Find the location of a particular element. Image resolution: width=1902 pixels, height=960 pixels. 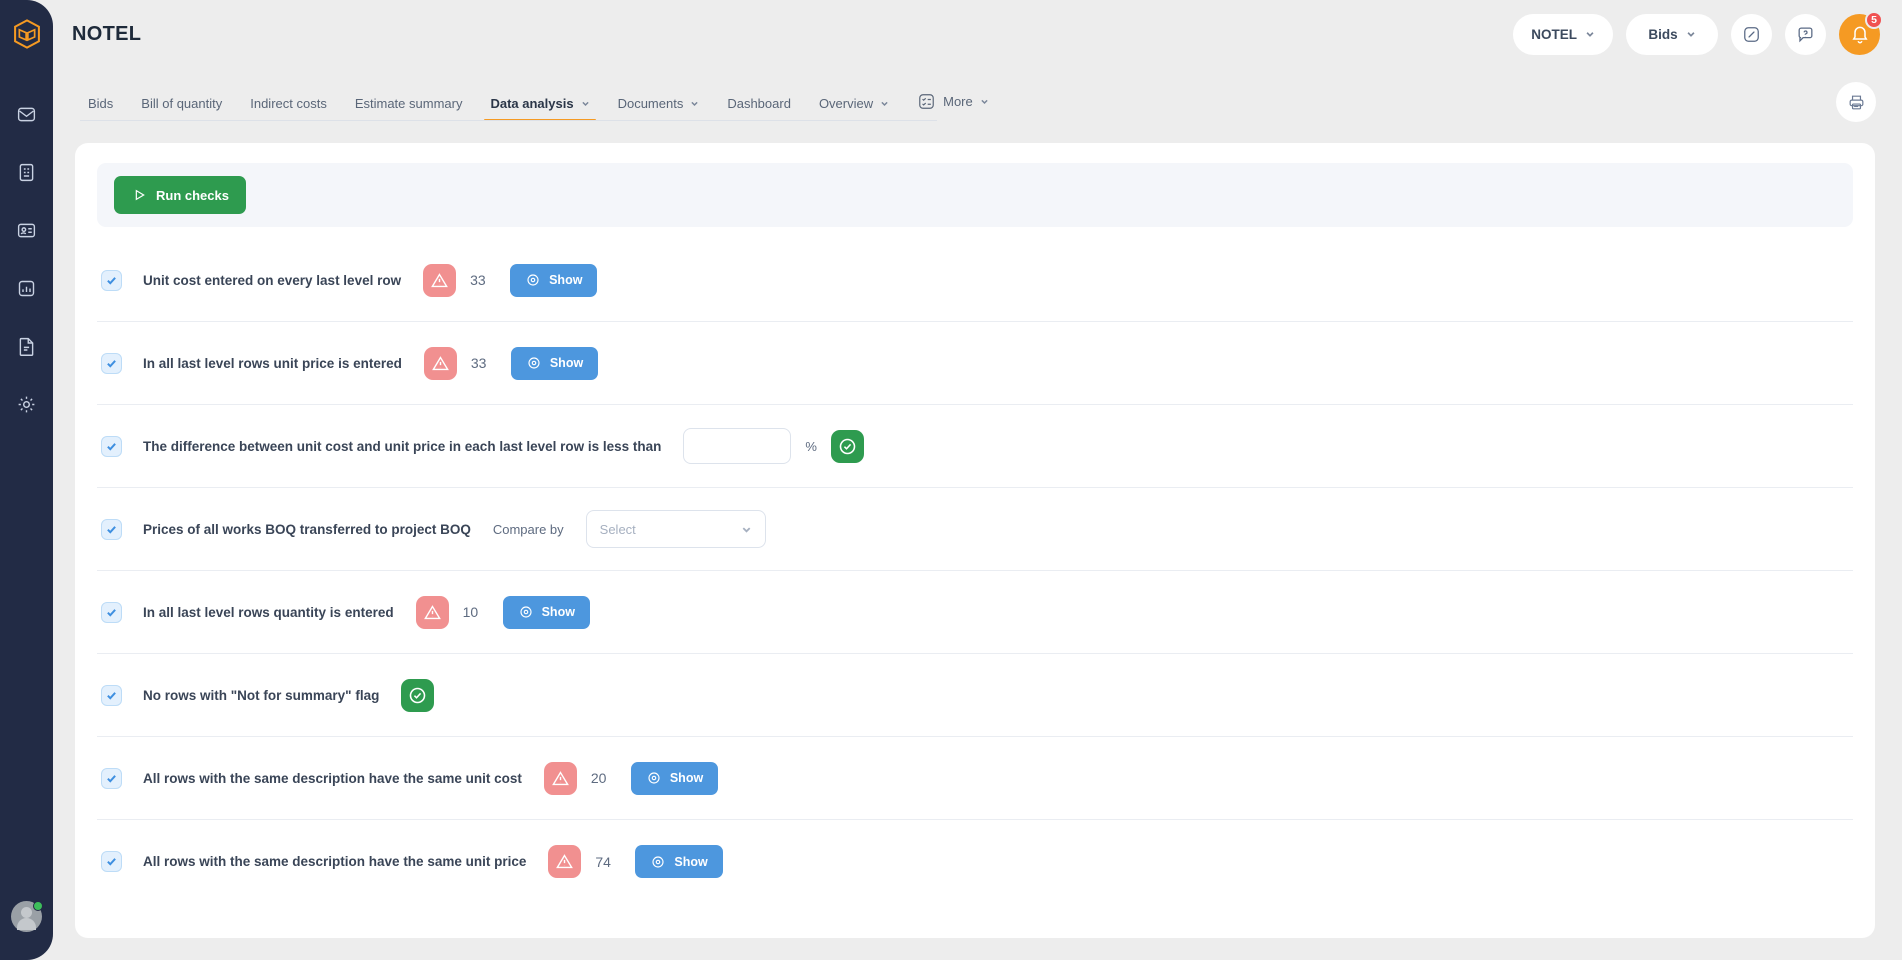

percent-threshold-input is located at coordinates (737, 446).